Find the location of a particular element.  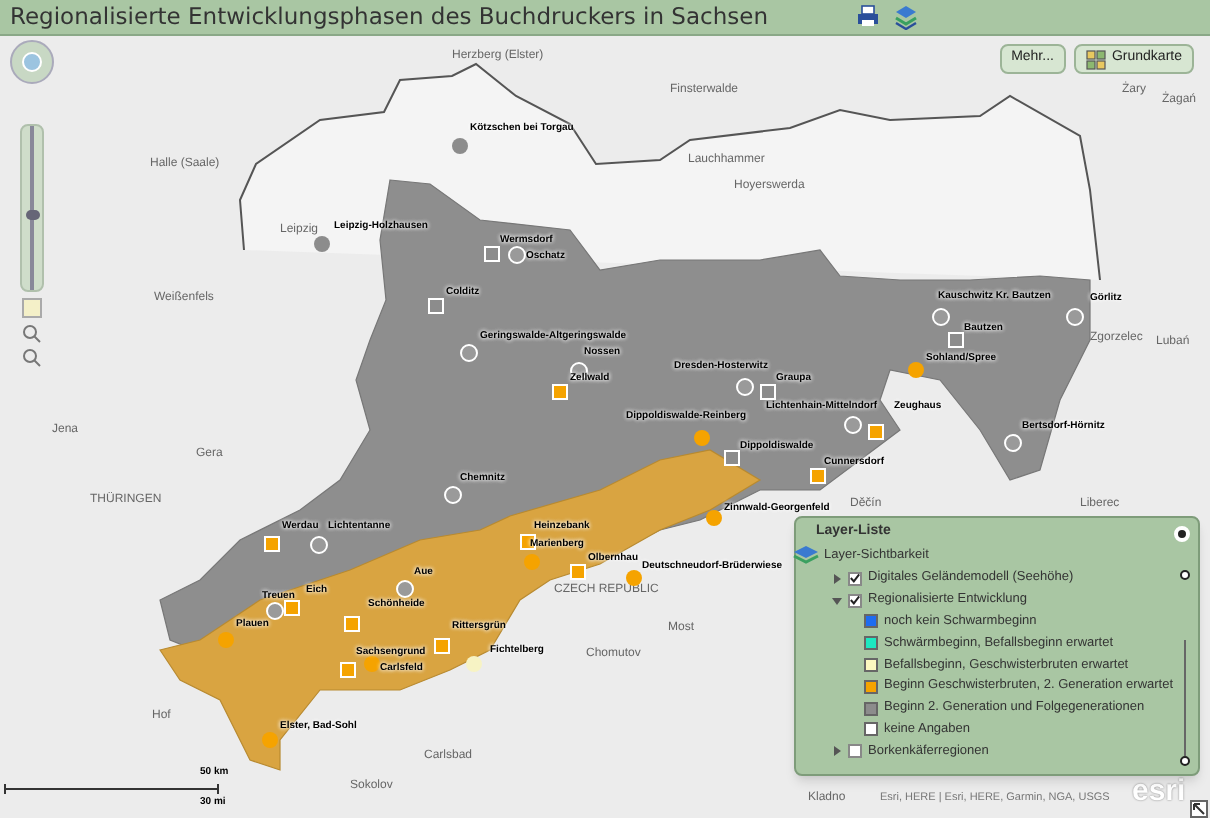

zoom-in-icon is located at coordinates (32, 334).